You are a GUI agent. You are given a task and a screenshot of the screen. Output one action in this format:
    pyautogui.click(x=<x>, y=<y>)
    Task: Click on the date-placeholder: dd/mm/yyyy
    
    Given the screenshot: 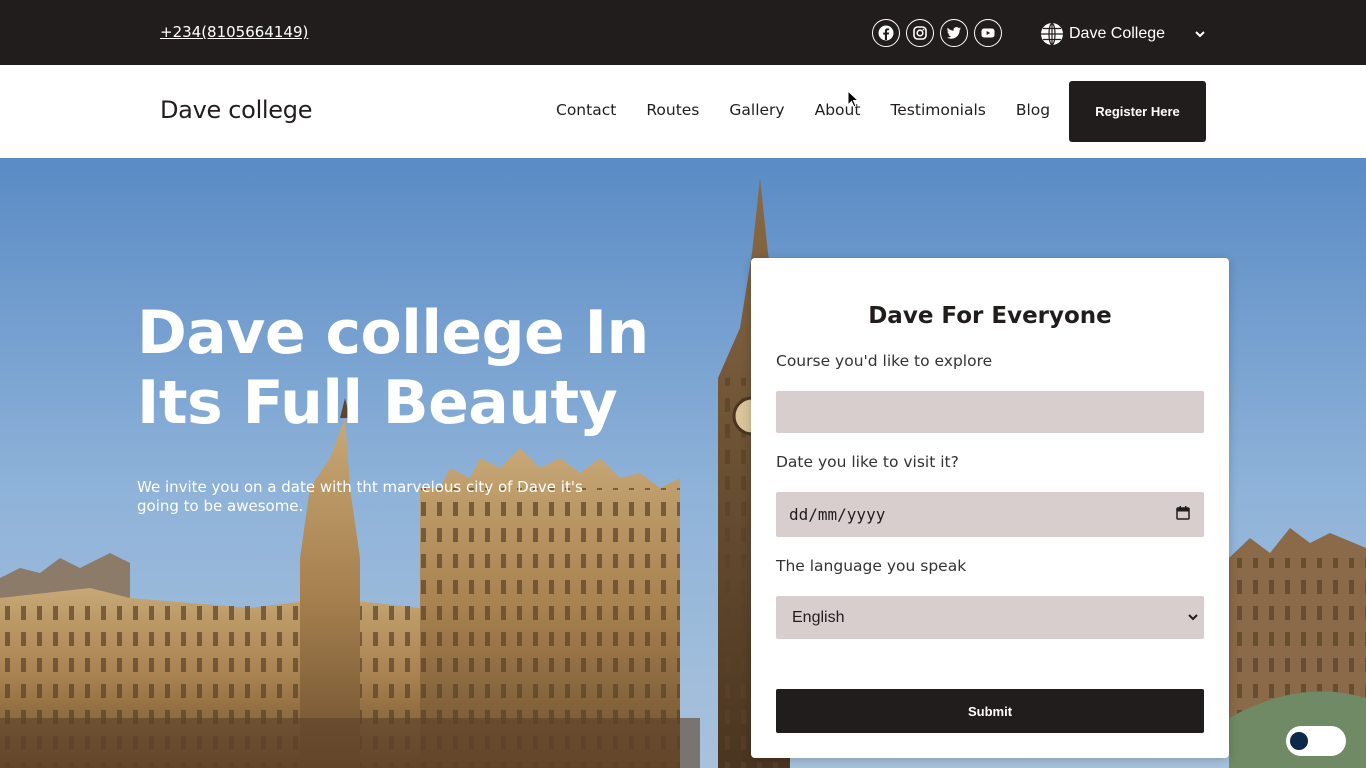 What is the action you would take?
    pyautogui.click(x=837, y=514)
    